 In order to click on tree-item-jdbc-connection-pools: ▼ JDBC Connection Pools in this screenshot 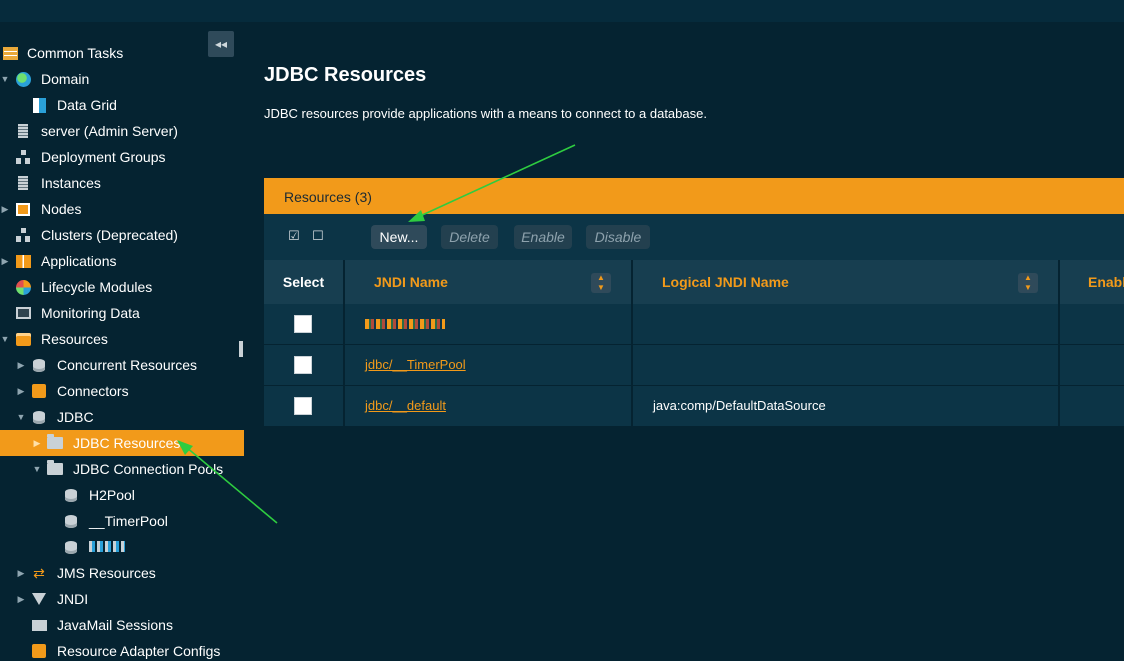, I will do `click(122, 469)`.